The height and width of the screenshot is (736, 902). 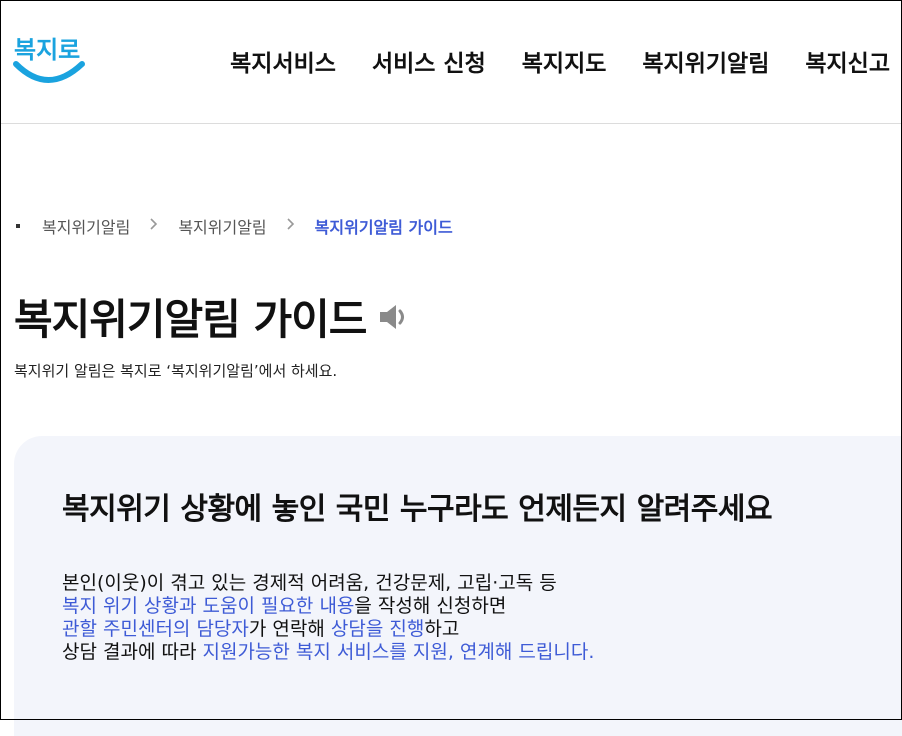 What do you see at coordinates (417, 509) in the screenshot?
I see `info-heading: 복지위기 상황에 놓인 국민 누구라도 언제든지 알려주세요` at bounding box center [417, 509].